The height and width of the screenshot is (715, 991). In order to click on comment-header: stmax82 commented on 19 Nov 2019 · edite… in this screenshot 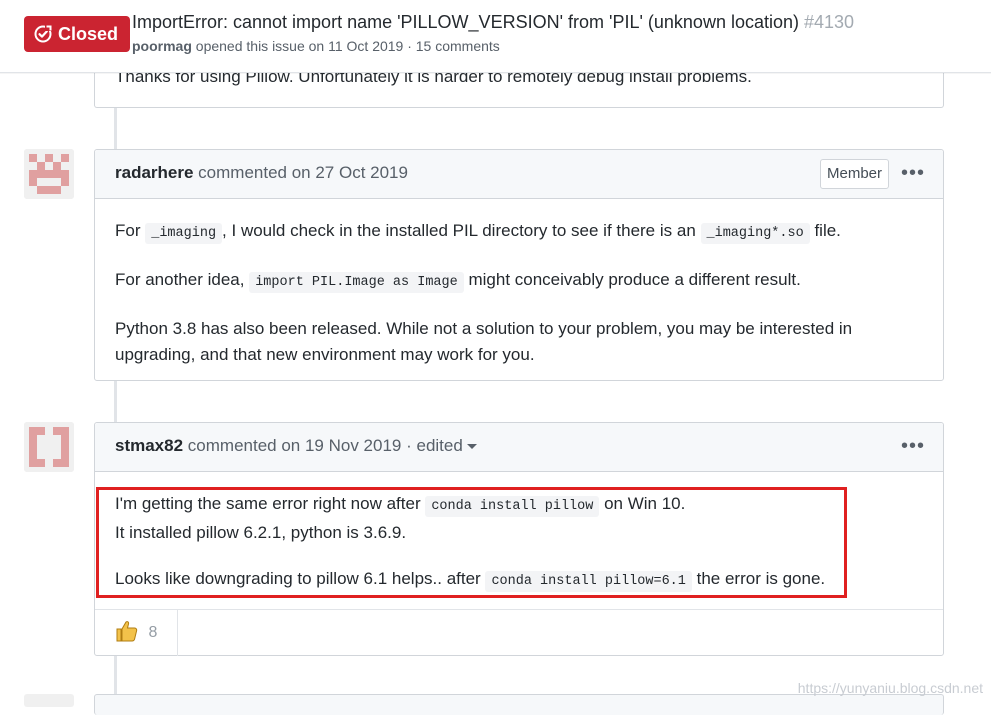, I will do `click(519, 447)`.